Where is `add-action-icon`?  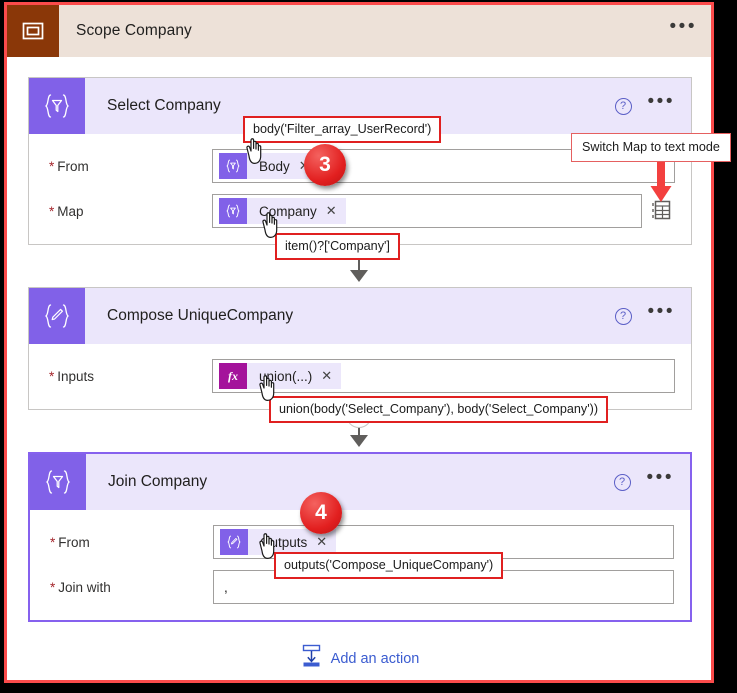 add-action-icon is located at coordinates (311, 658).